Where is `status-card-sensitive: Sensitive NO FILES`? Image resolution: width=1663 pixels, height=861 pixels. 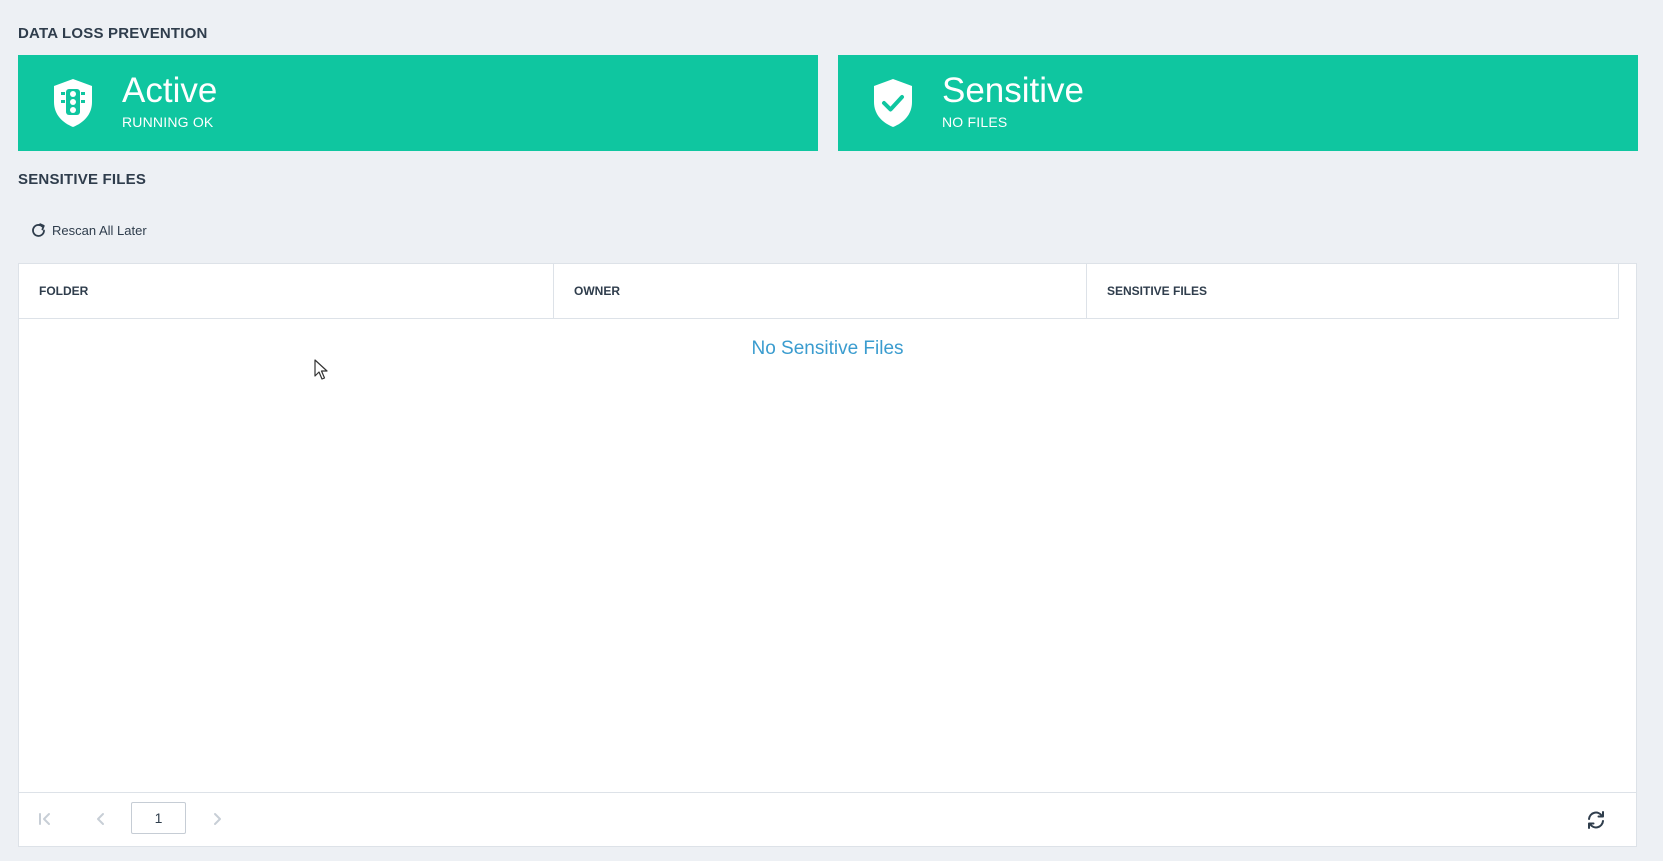
status-card-sensitive: Sensitive NO FILES is located at coordinates (1238, 103).